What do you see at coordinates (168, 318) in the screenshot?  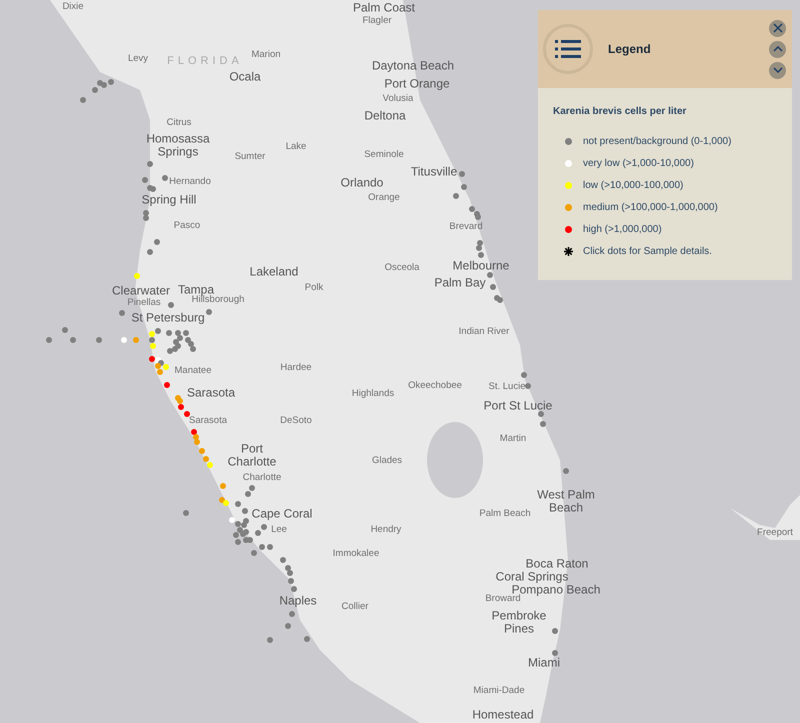 I see `city-label: St Petersburg` at bounding box center [168, 318].